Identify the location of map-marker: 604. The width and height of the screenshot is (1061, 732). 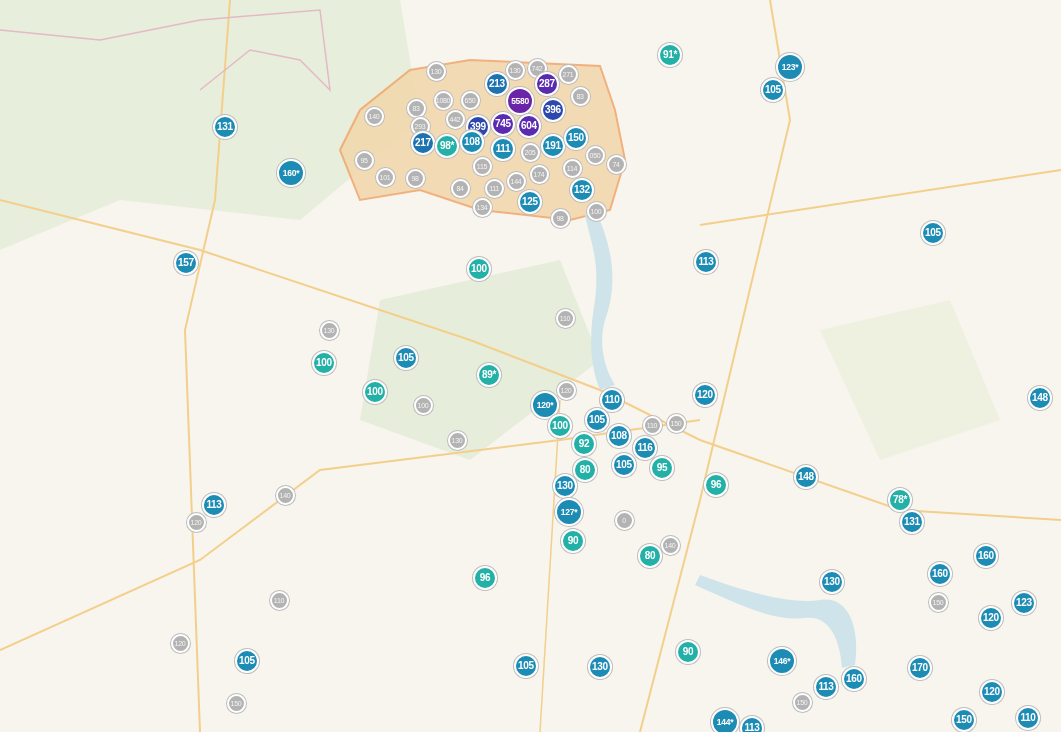
(529, 126).